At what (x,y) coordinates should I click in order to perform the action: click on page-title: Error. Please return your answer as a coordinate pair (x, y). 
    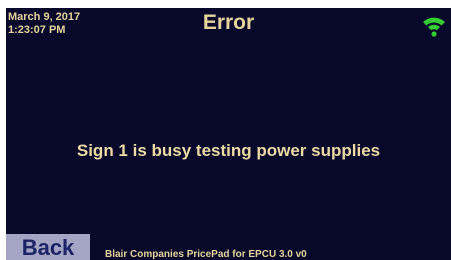
    Looking at the image, I should click on (228, 22).